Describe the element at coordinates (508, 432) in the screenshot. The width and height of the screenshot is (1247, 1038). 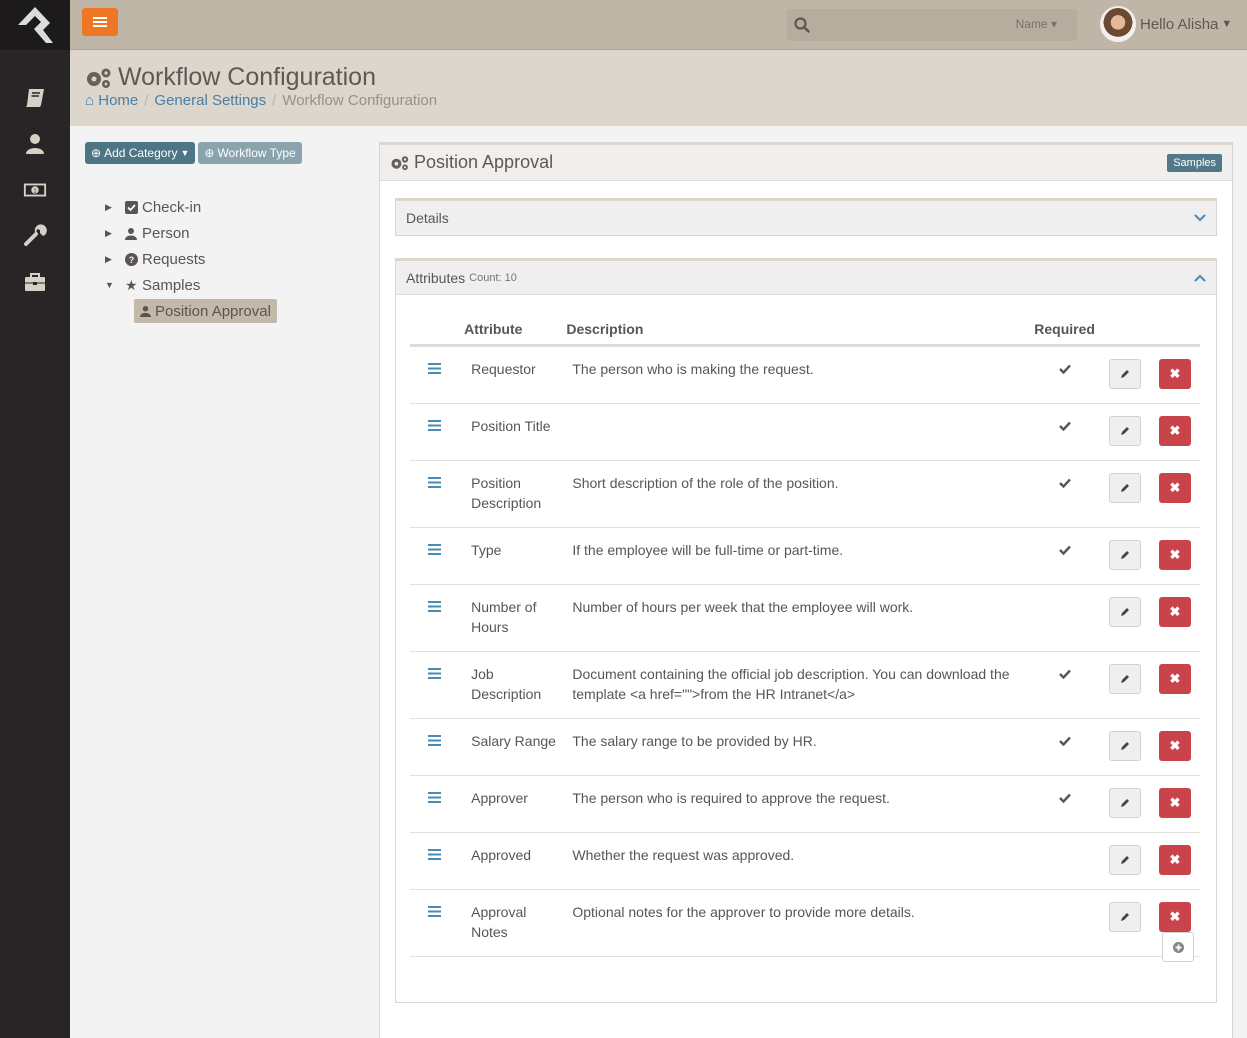
I see `attribute-name: Position Title` at that location.